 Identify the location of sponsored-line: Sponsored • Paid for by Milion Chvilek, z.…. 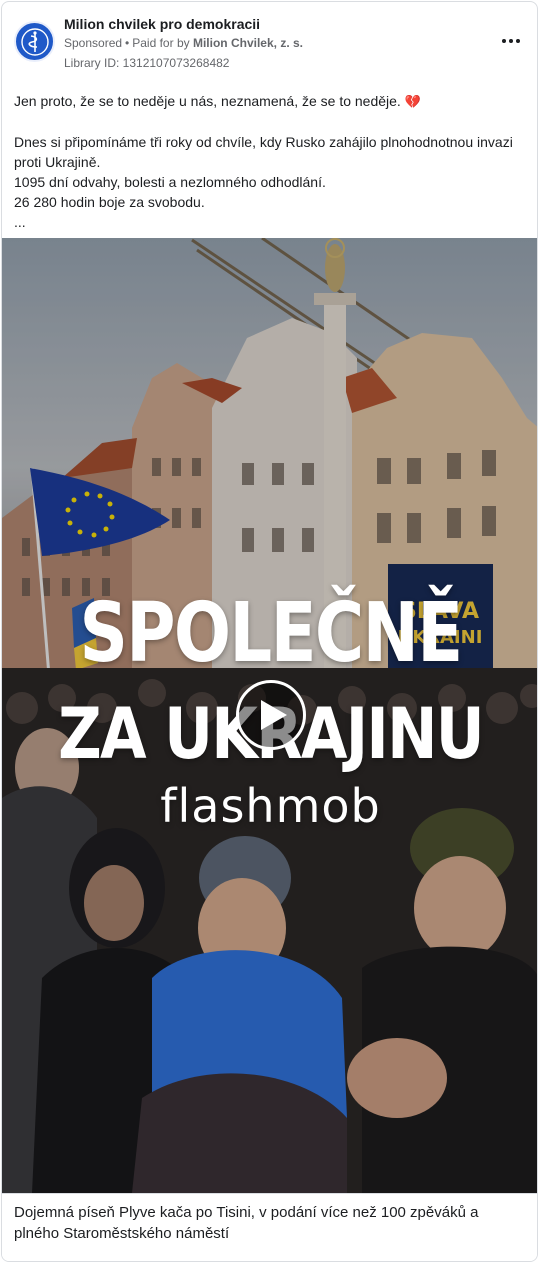
(183, 43).